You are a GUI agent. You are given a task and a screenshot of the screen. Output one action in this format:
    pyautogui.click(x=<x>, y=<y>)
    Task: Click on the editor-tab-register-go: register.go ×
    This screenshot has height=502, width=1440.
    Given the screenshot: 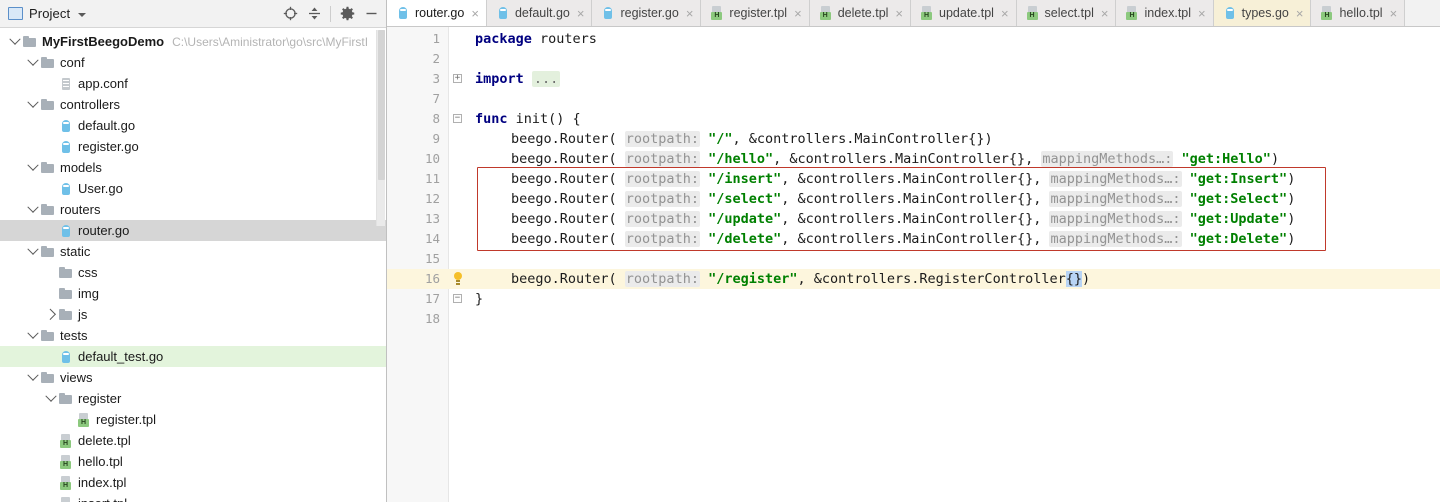 What is the action you would take?
    pyautogui.click(x=647, y=13)
    